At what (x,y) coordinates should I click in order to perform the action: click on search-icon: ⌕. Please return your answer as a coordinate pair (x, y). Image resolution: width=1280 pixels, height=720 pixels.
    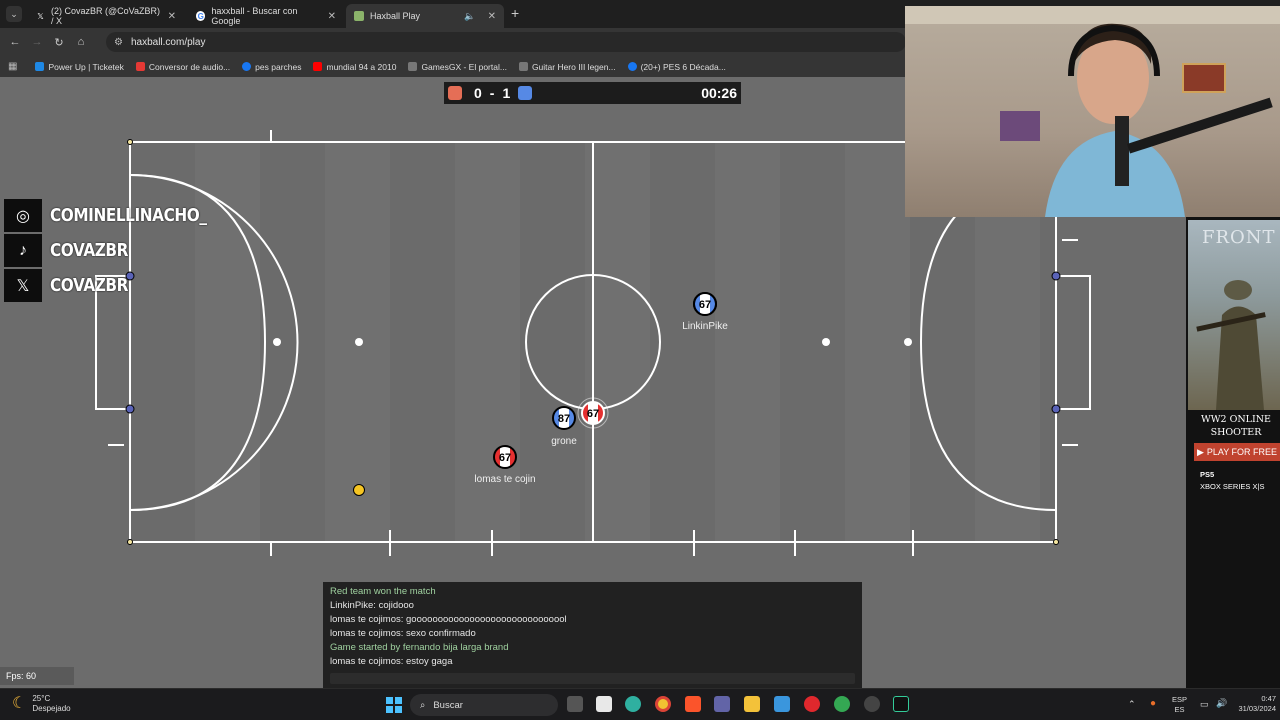
    Looking at the image, I should click on (423, 705).